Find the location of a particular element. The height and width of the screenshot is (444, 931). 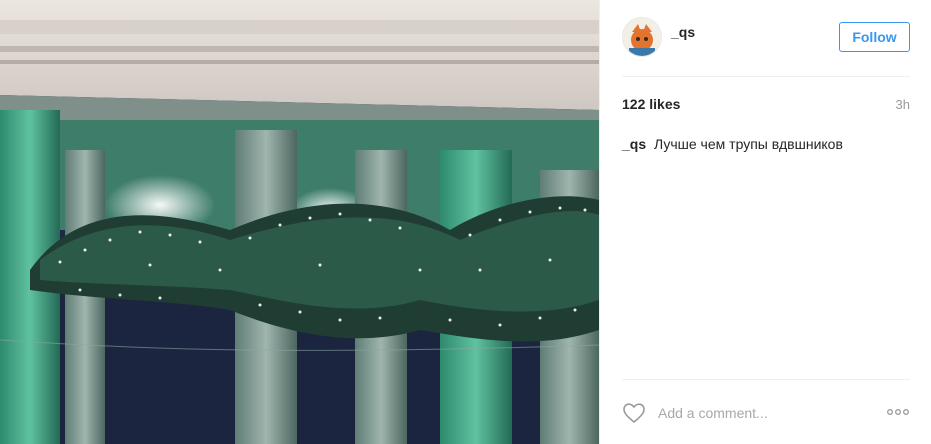

follow-button: Follow is located at coordinates (874, 37).